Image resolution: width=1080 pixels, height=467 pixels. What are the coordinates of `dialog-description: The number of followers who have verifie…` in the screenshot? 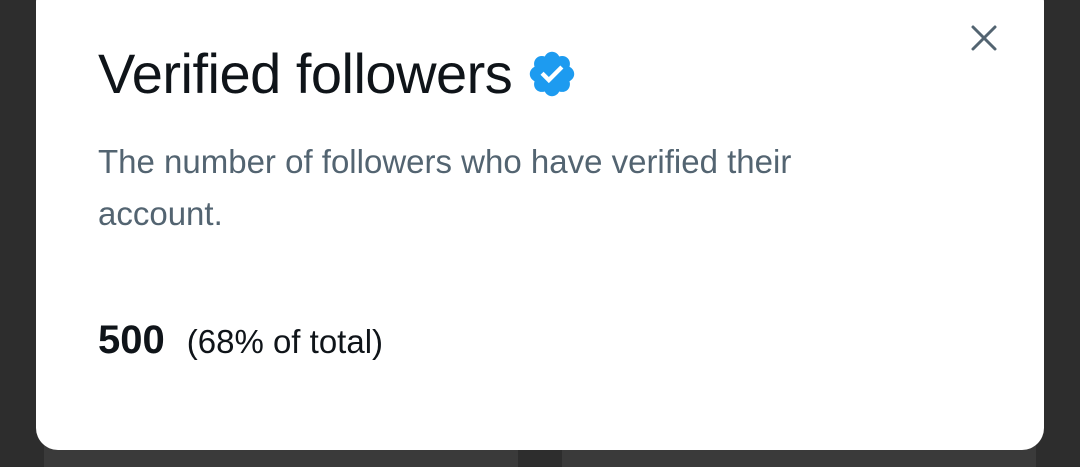 It's located at (445, 187).